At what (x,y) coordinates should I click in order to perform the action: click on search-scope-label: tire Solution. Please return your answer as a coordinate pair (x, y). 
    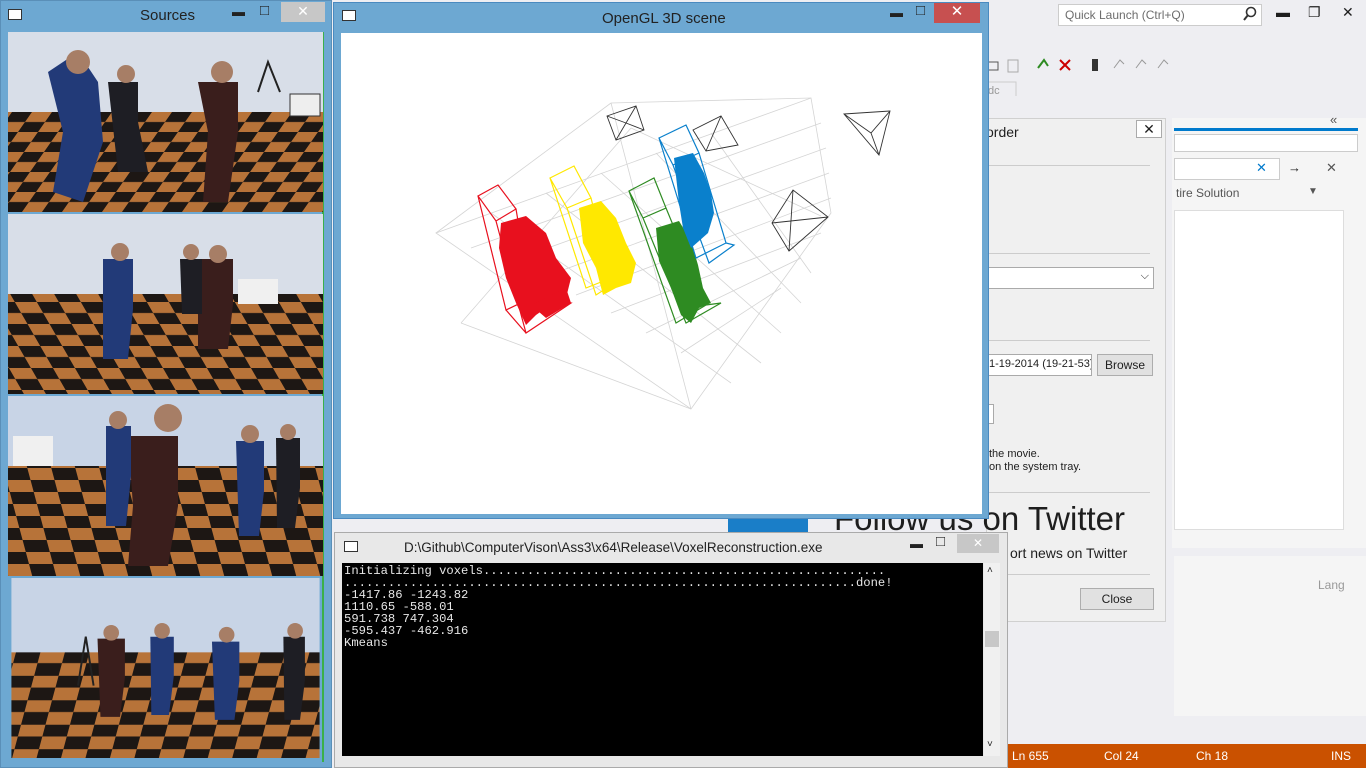
    Looking at the image, I should click on (1207, 193).